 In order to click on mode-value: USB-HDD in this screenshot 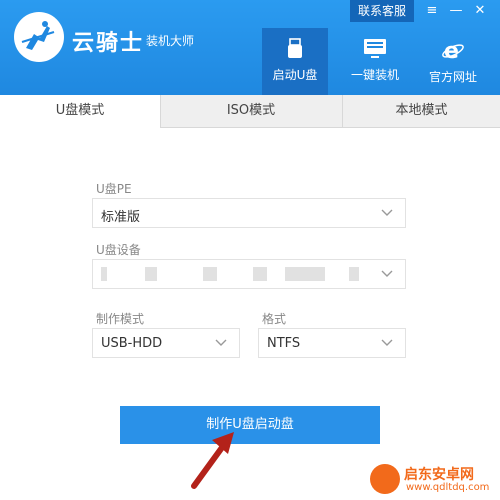, I will do `click(132, 343)`.